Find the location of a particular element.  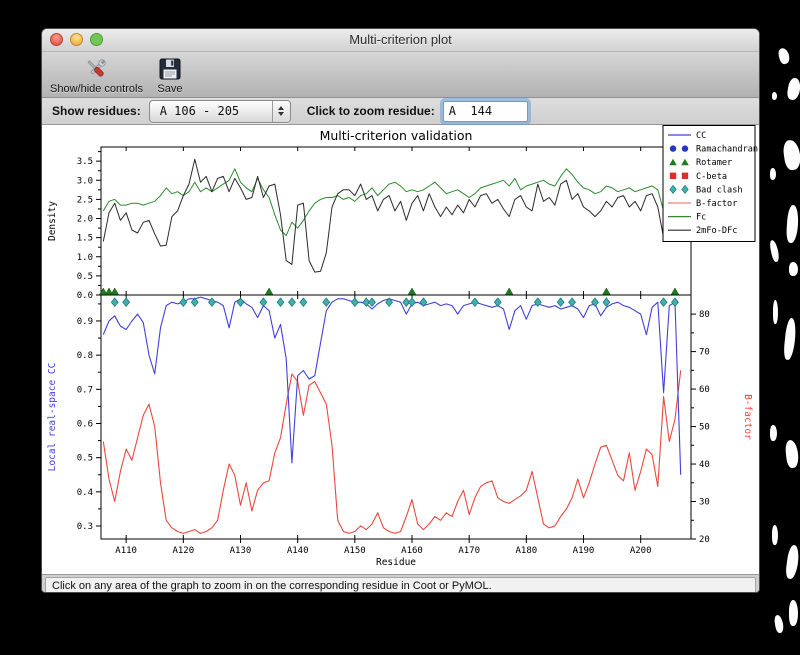

svg-text: A200 is located at coordinates (641, 551).